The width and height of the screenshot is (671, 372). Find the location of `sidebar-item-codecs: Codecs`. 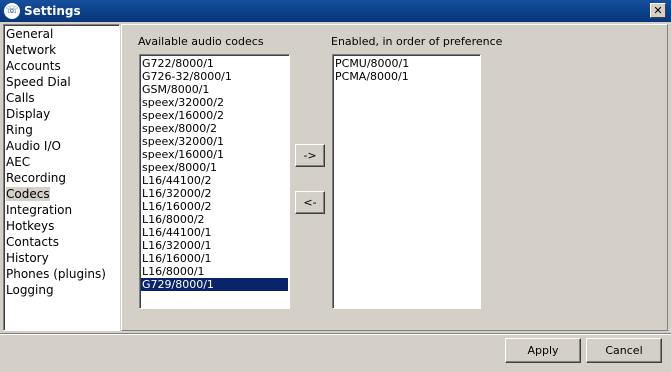

sidebar-item-codecs: Codecs is located at coordinates (61, 194).